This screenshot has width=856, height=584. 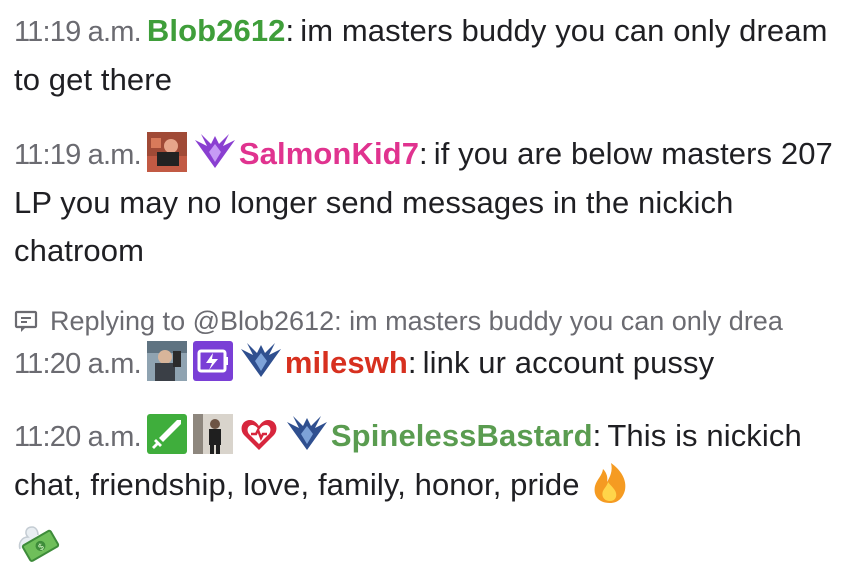 What do you see at coordinates (38, 548) in the screenshot?
I see `money-with-wings-emoji: $` at bounding box center [38, 548].